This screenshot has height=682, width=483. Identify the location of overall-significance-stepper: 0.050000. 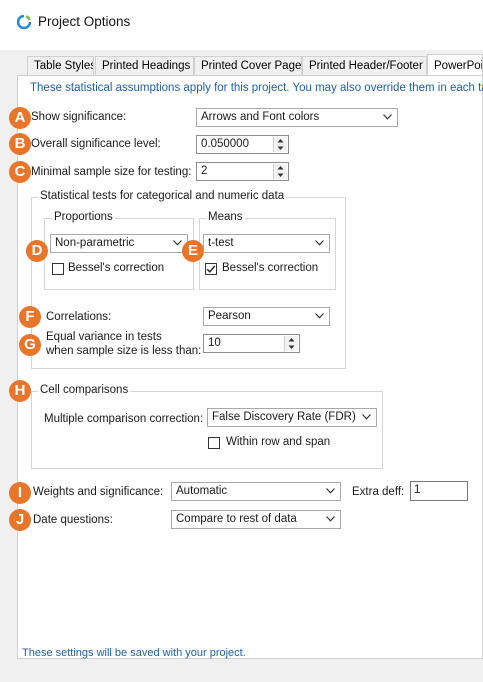
(242, 144).